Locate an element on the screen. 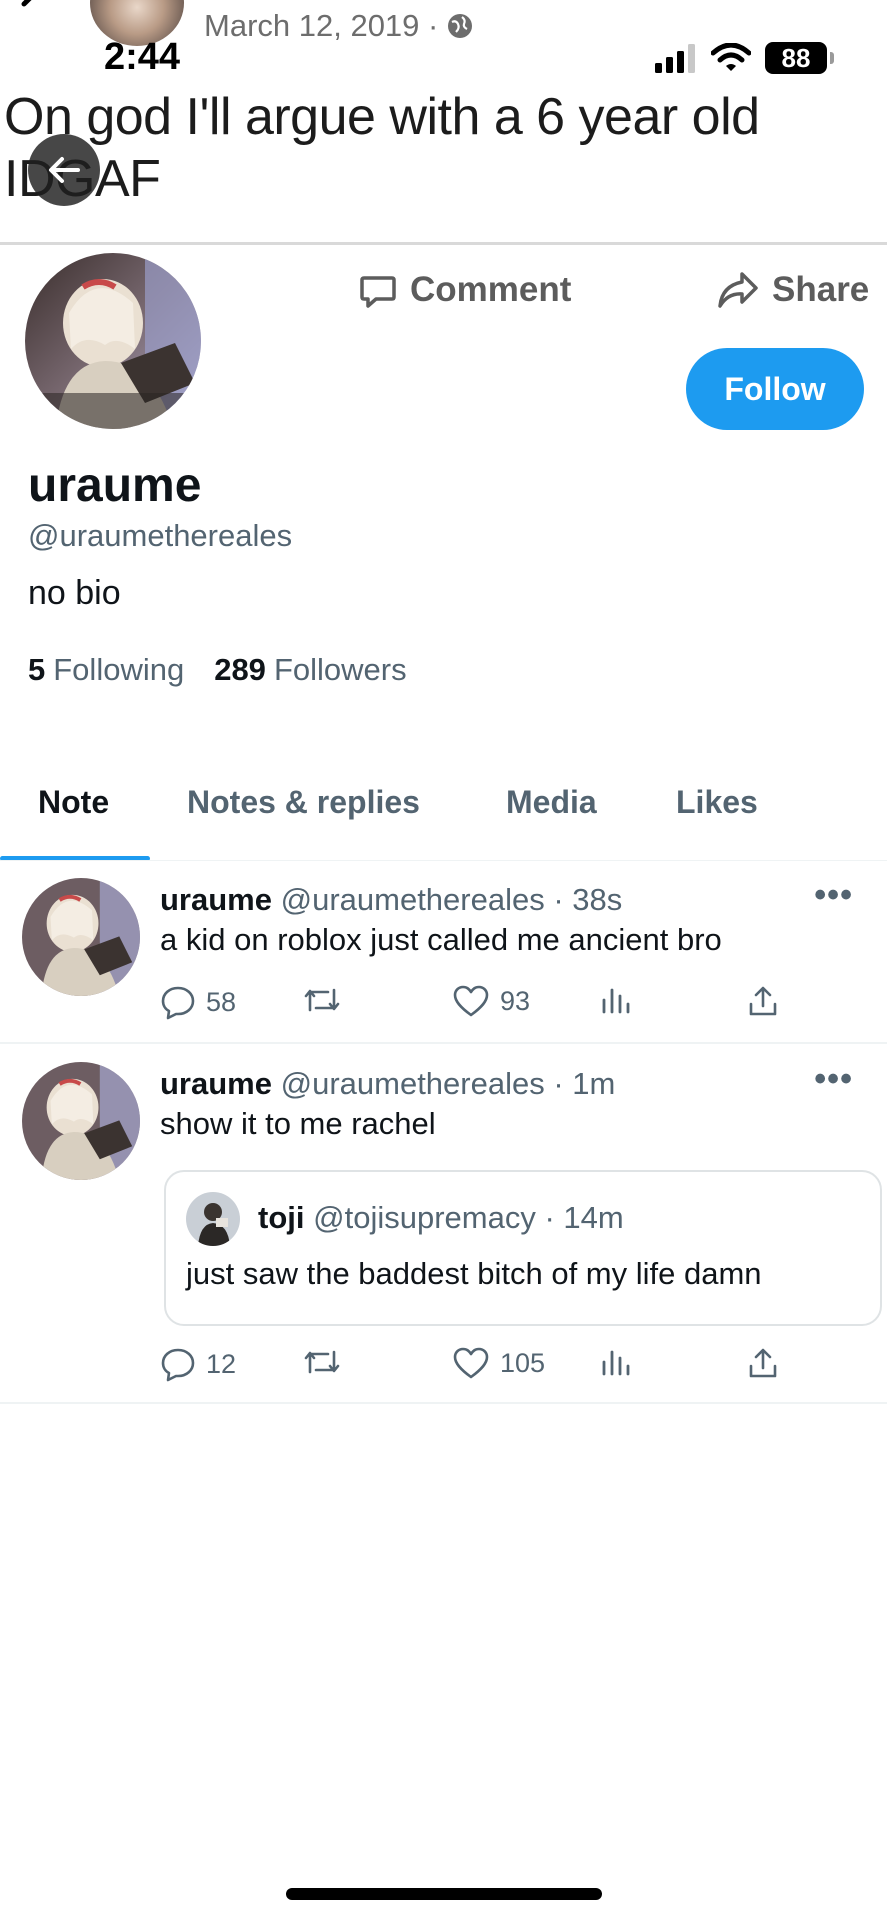 This screenshot has height=1920, width=887. like-count: 105 is located at coordinates (523, 1362).